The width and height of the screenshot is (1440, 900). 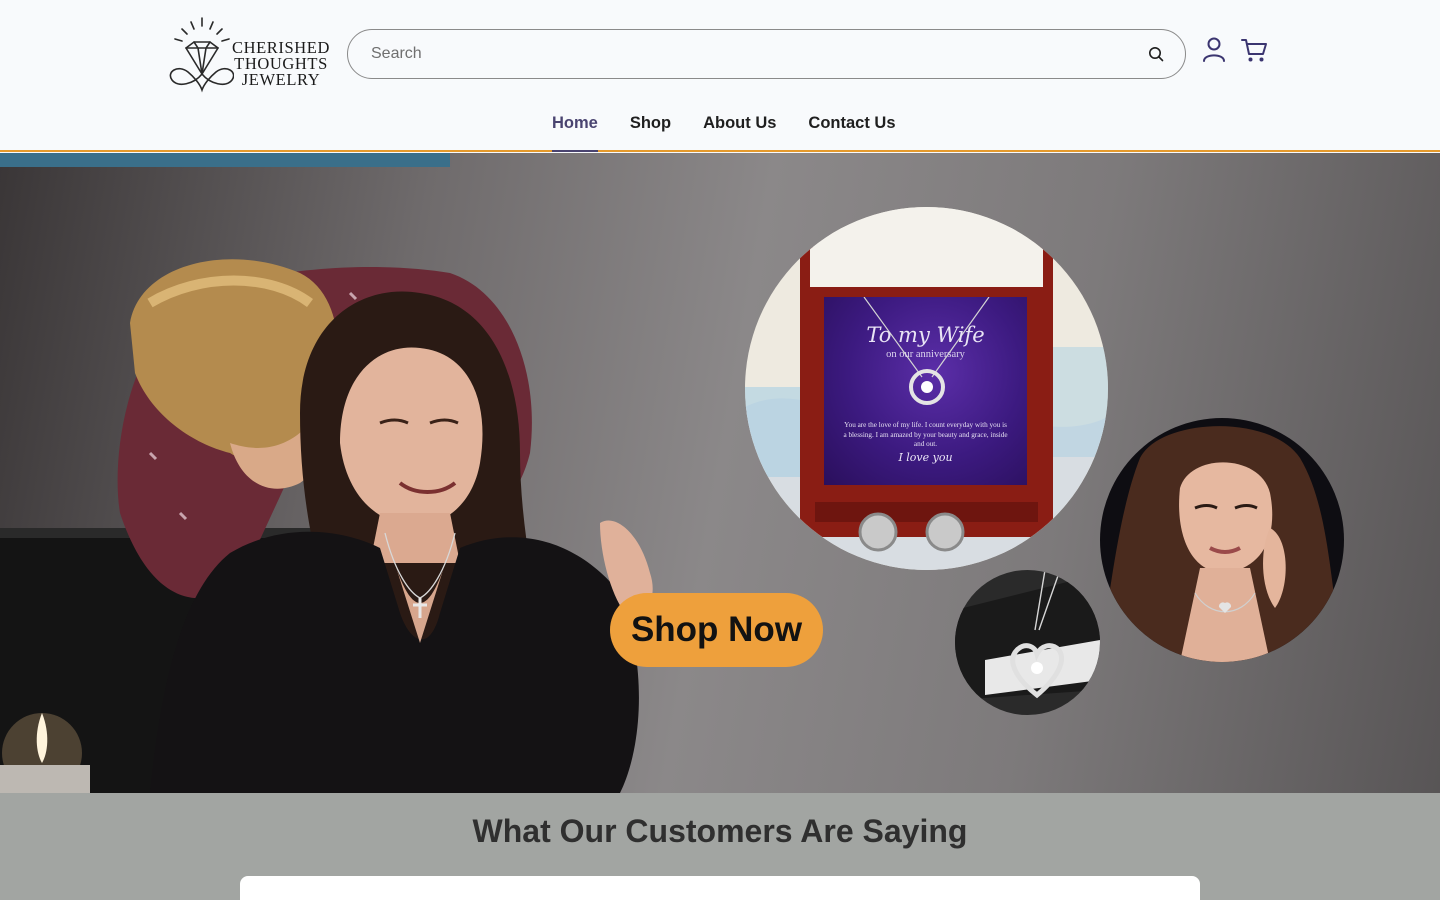 What do you see at coordinates (575, 129) in the screenshot?
I see `nav-item-home: Home` at bounding box center [575, 129].